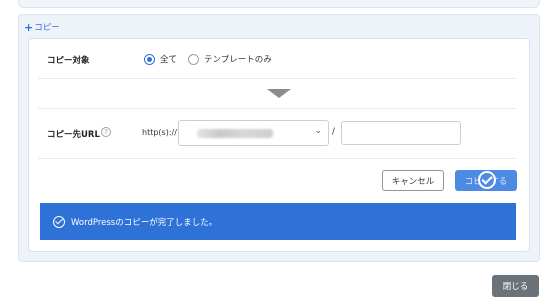 This screenshot has width=560, height=306. Describe the element at coordinates (159, 132) in the screenshot. I see `url-prefix: http(s)://` at that location.